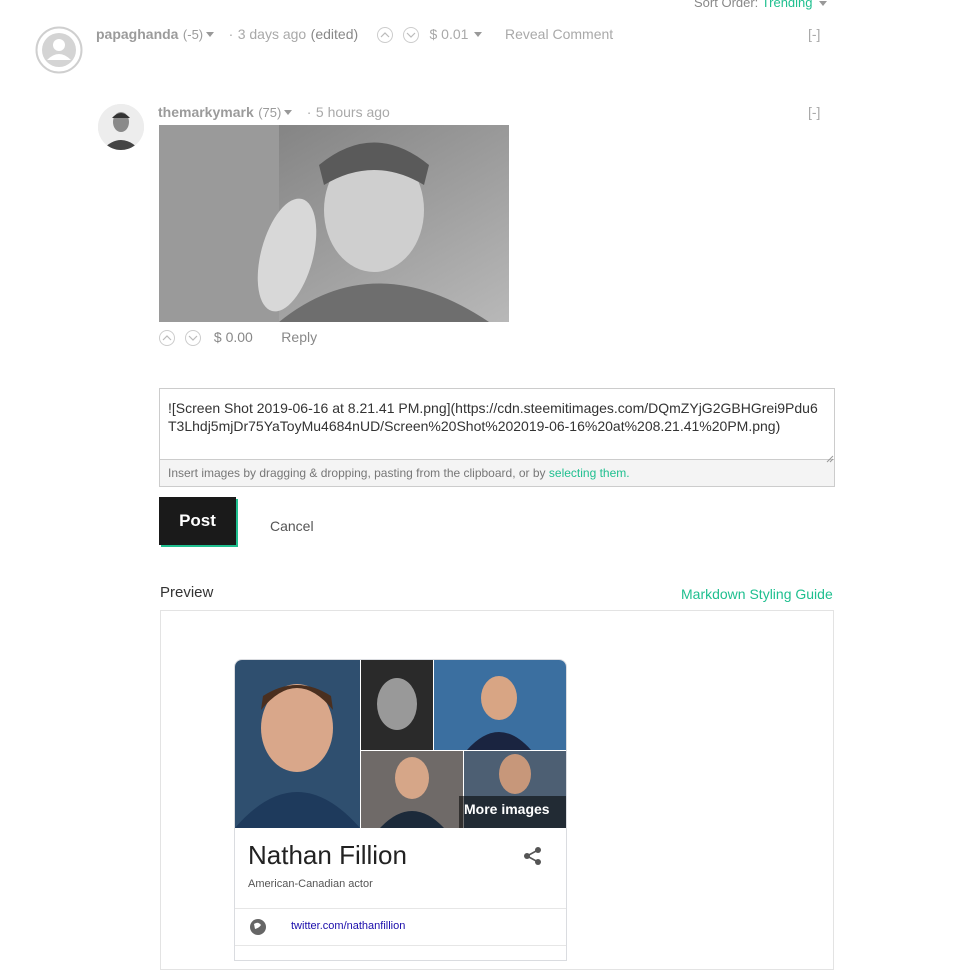 The width and height of the screenshot is (976, 970). I want to click on post-button: Post, so click(197, 521).